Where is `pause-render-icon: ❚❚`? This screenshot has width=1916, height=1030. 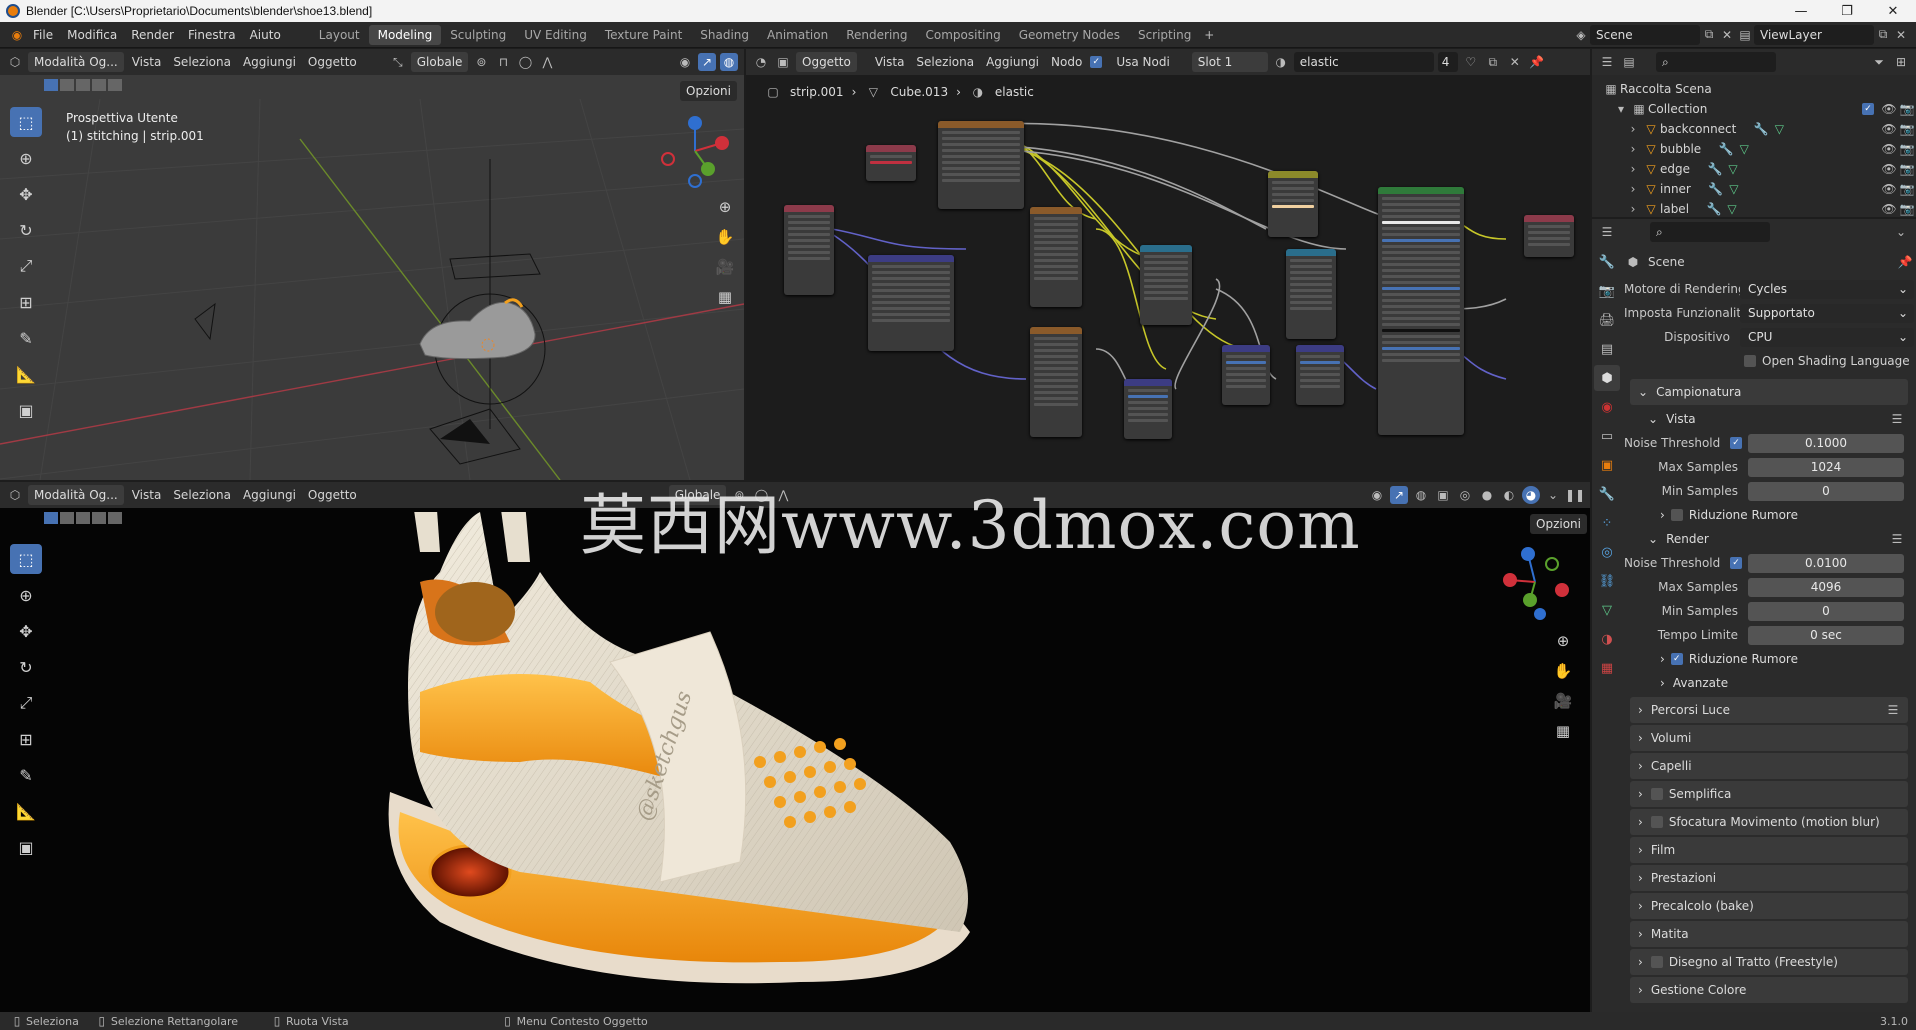 pause-render-icon: ❚❚ is located at coordinates (1575, 495).